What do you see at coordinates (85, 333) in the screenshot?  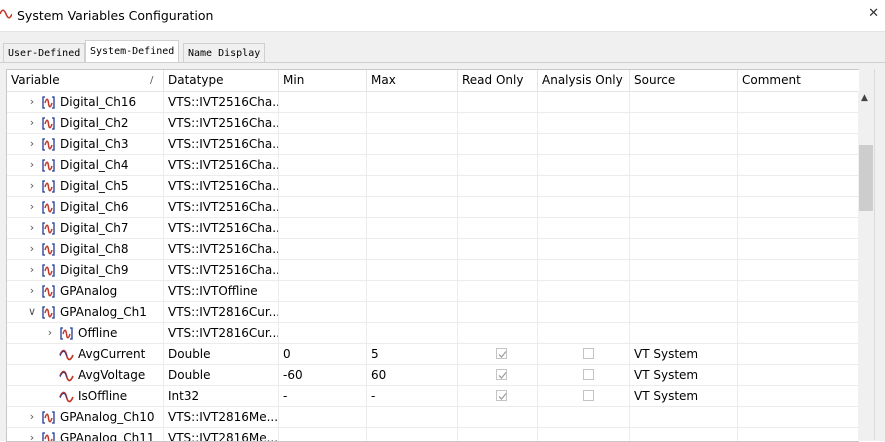 I see `variable-cell: › Offline` at bounding box center [85, 333].